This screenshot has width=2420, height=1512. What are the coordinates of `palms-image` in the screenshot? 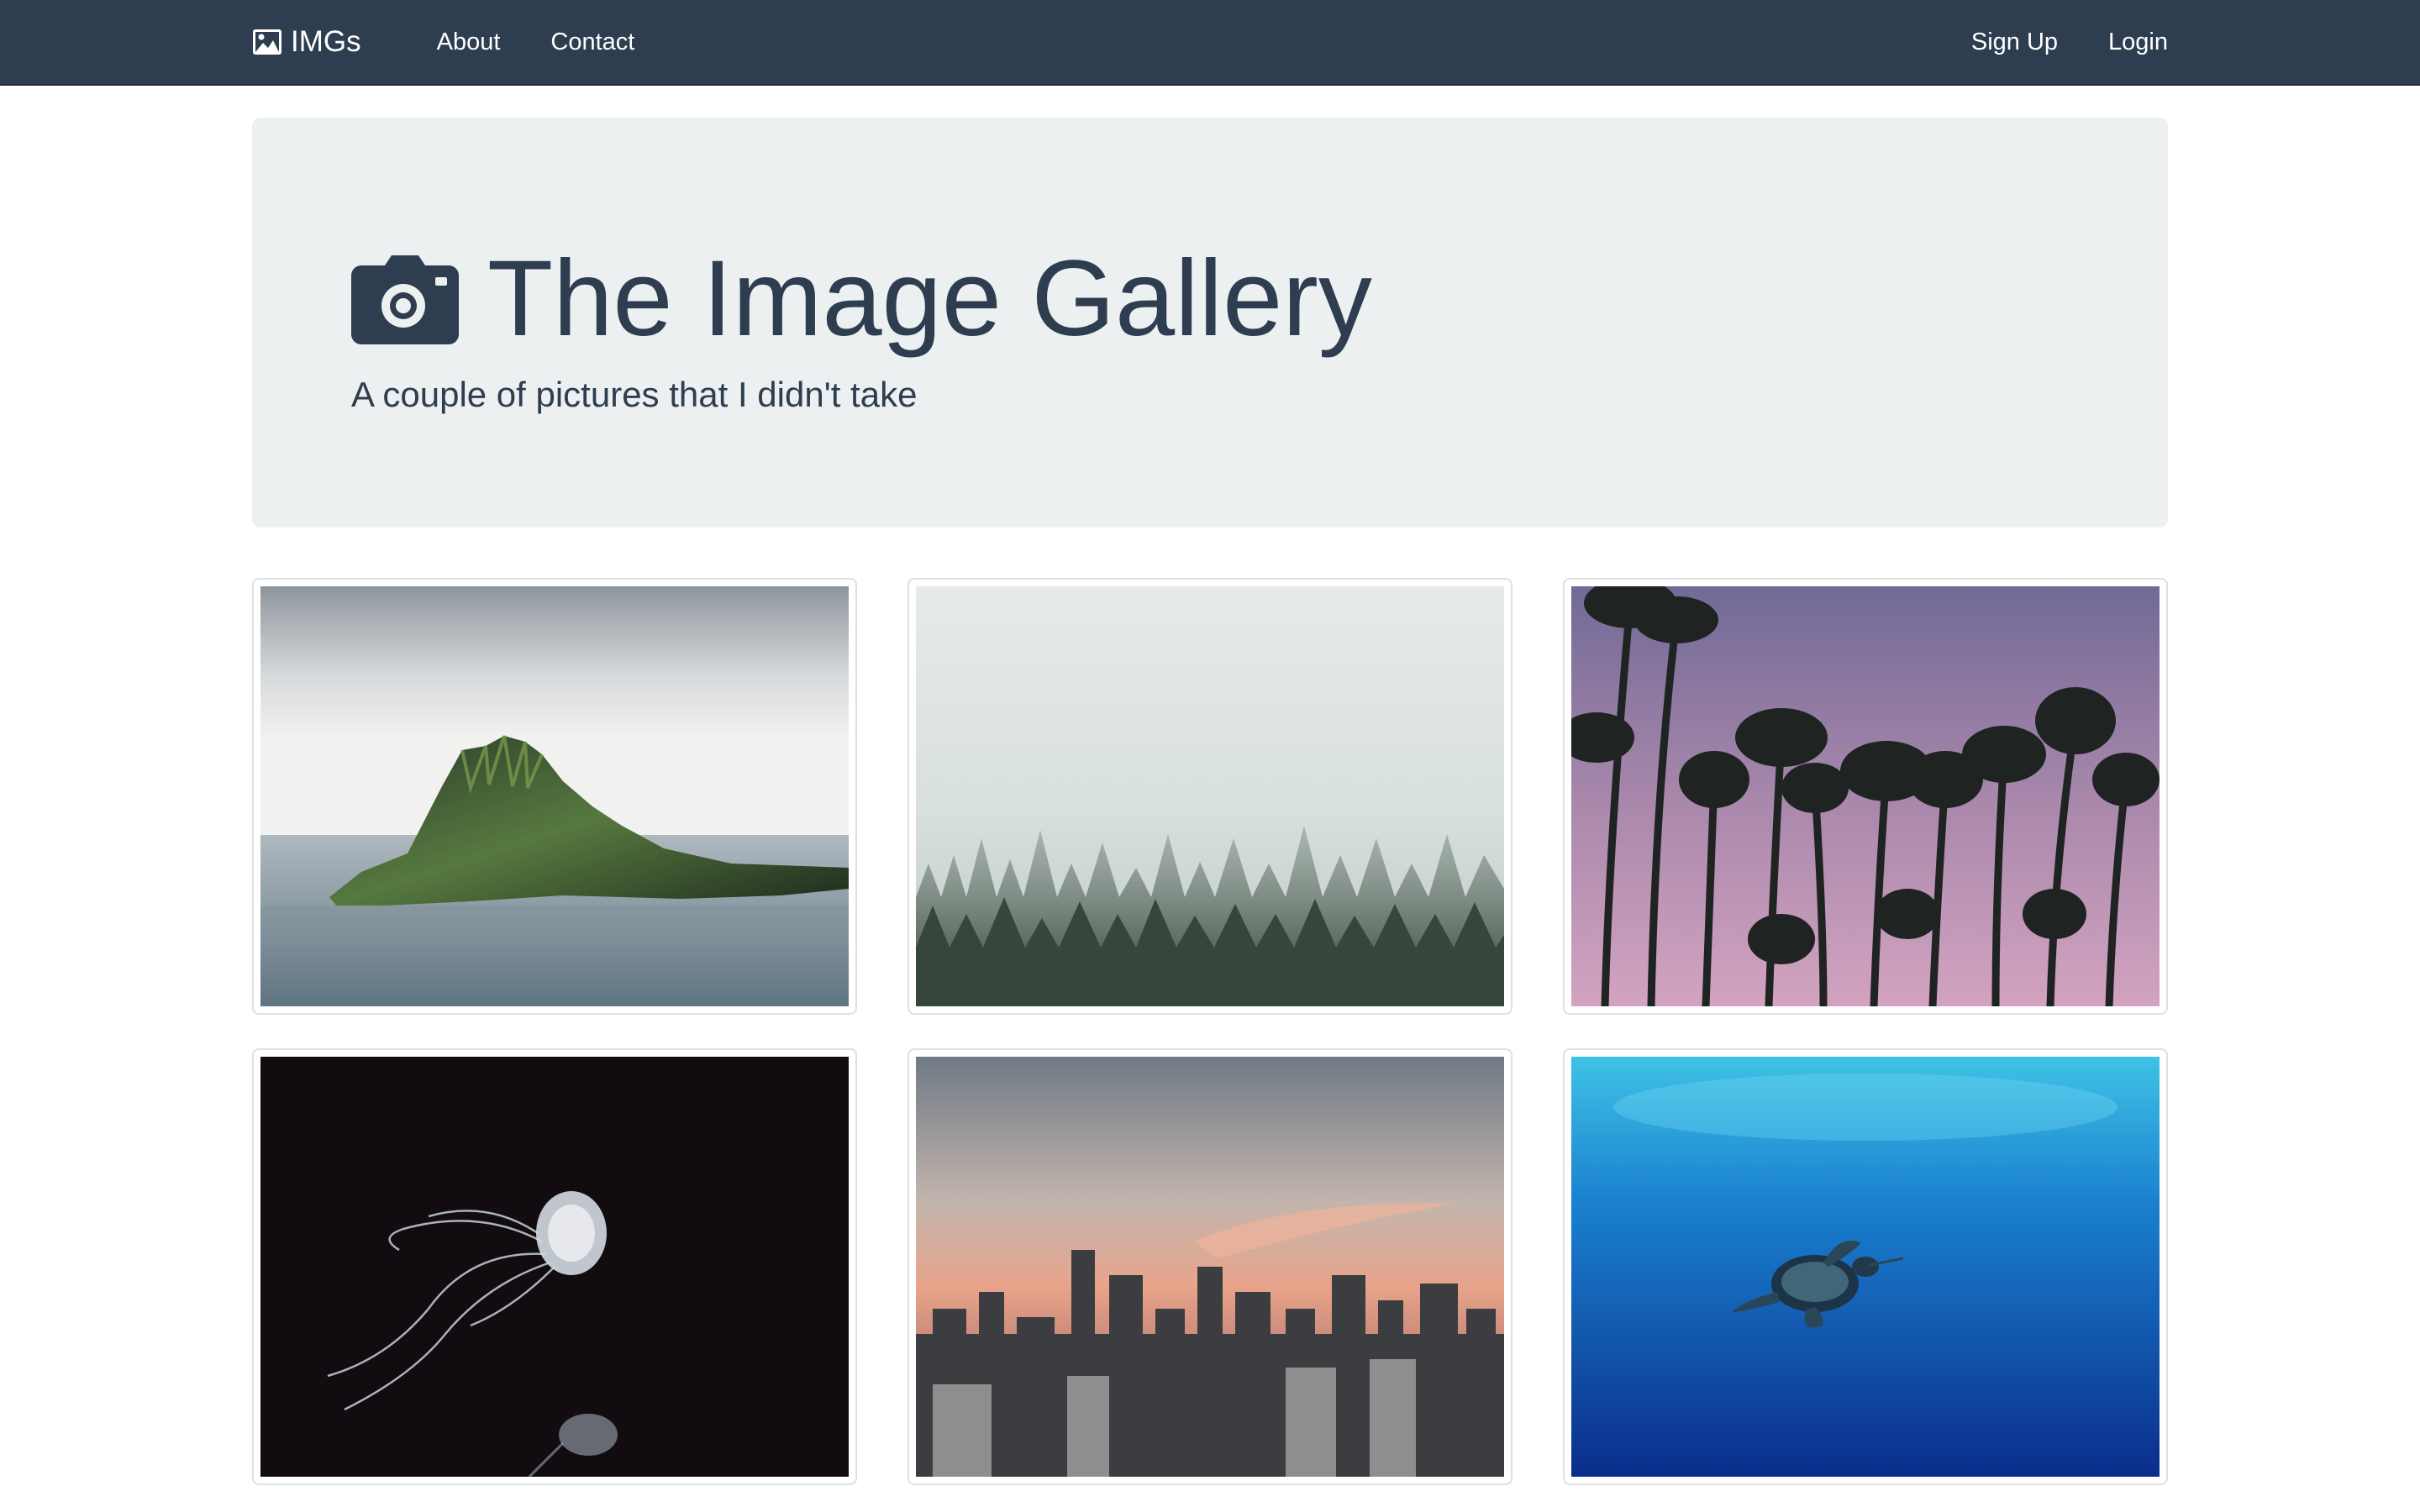 It's located at (1865, 796).